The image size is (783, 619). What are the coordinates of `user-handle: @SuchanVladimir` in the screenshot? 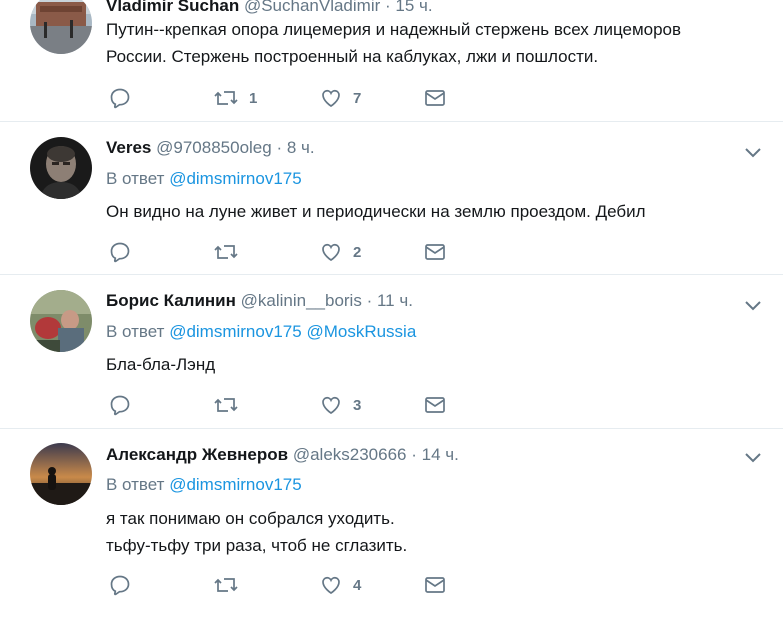 It's located at (312, 7).